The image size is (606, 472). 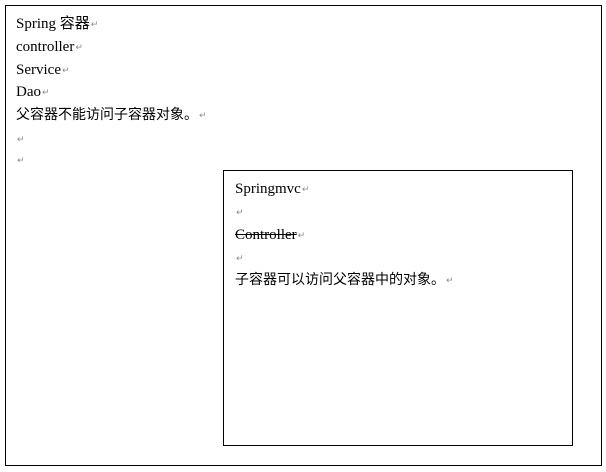 I want to click on outer-line-text: Service, so click(x=38, y=70).